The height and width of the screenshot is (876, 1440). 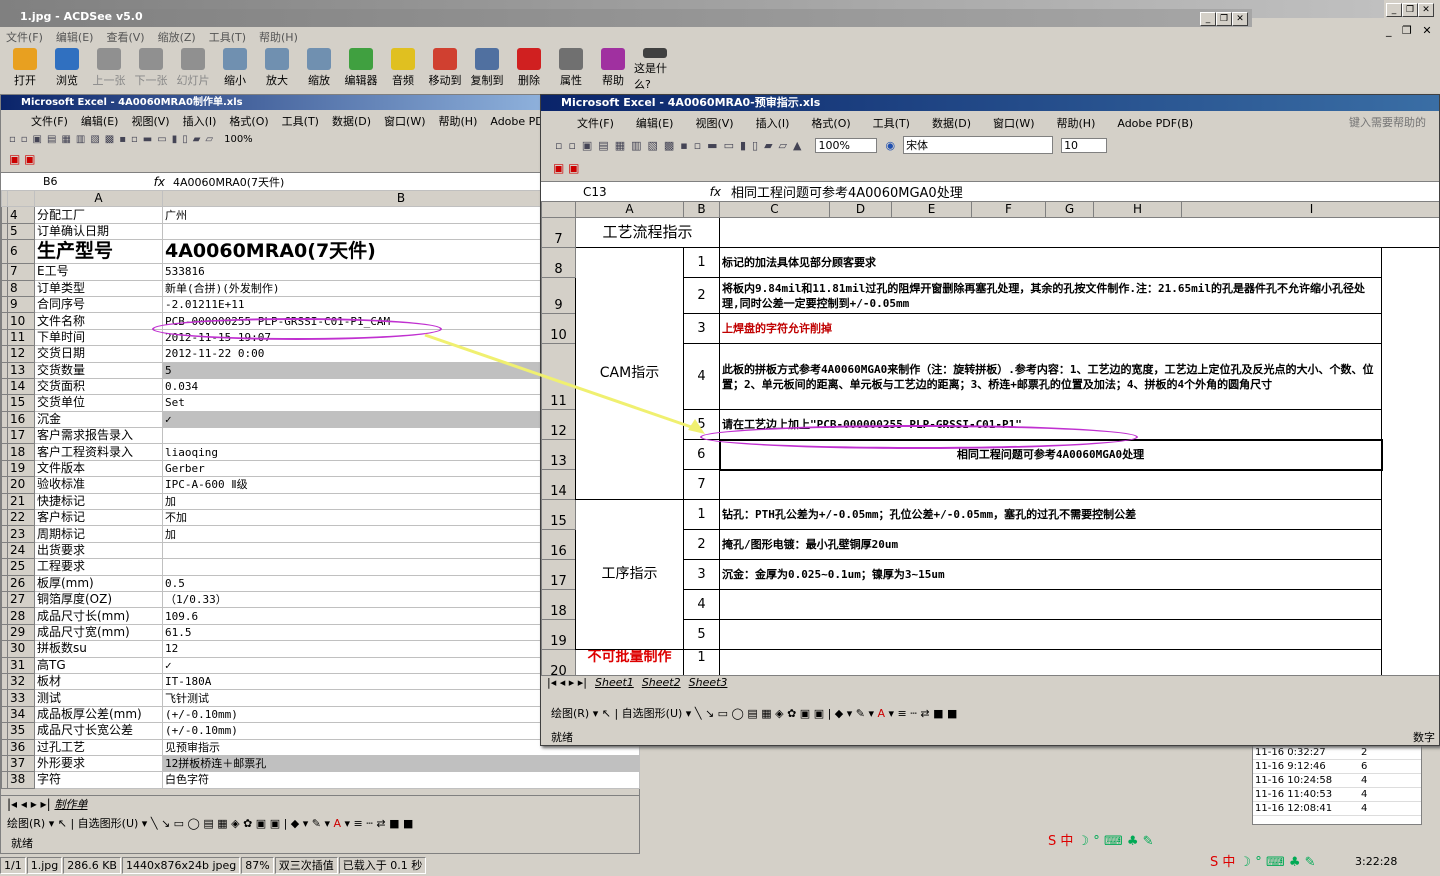 I want to click on row-header: 6, so click(x=21, y=252).